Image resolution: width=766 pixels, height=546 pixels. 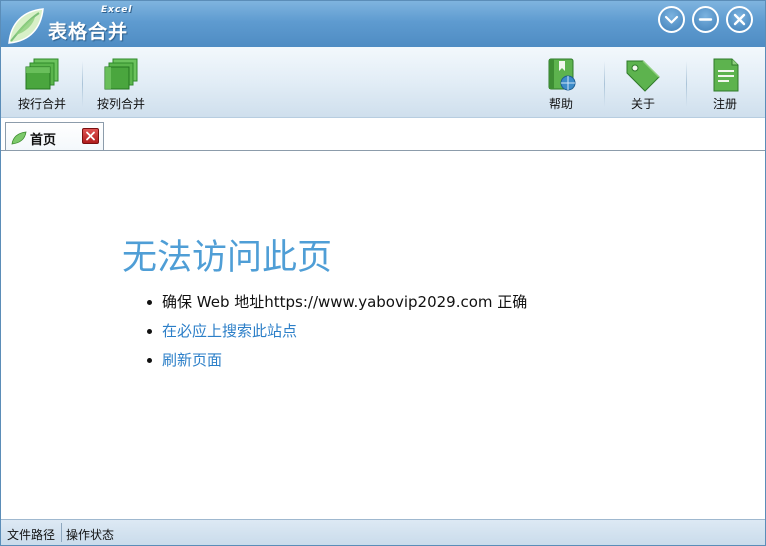 I want to click on merge-rows-button: 按行合并, so click(x=42, y=86).